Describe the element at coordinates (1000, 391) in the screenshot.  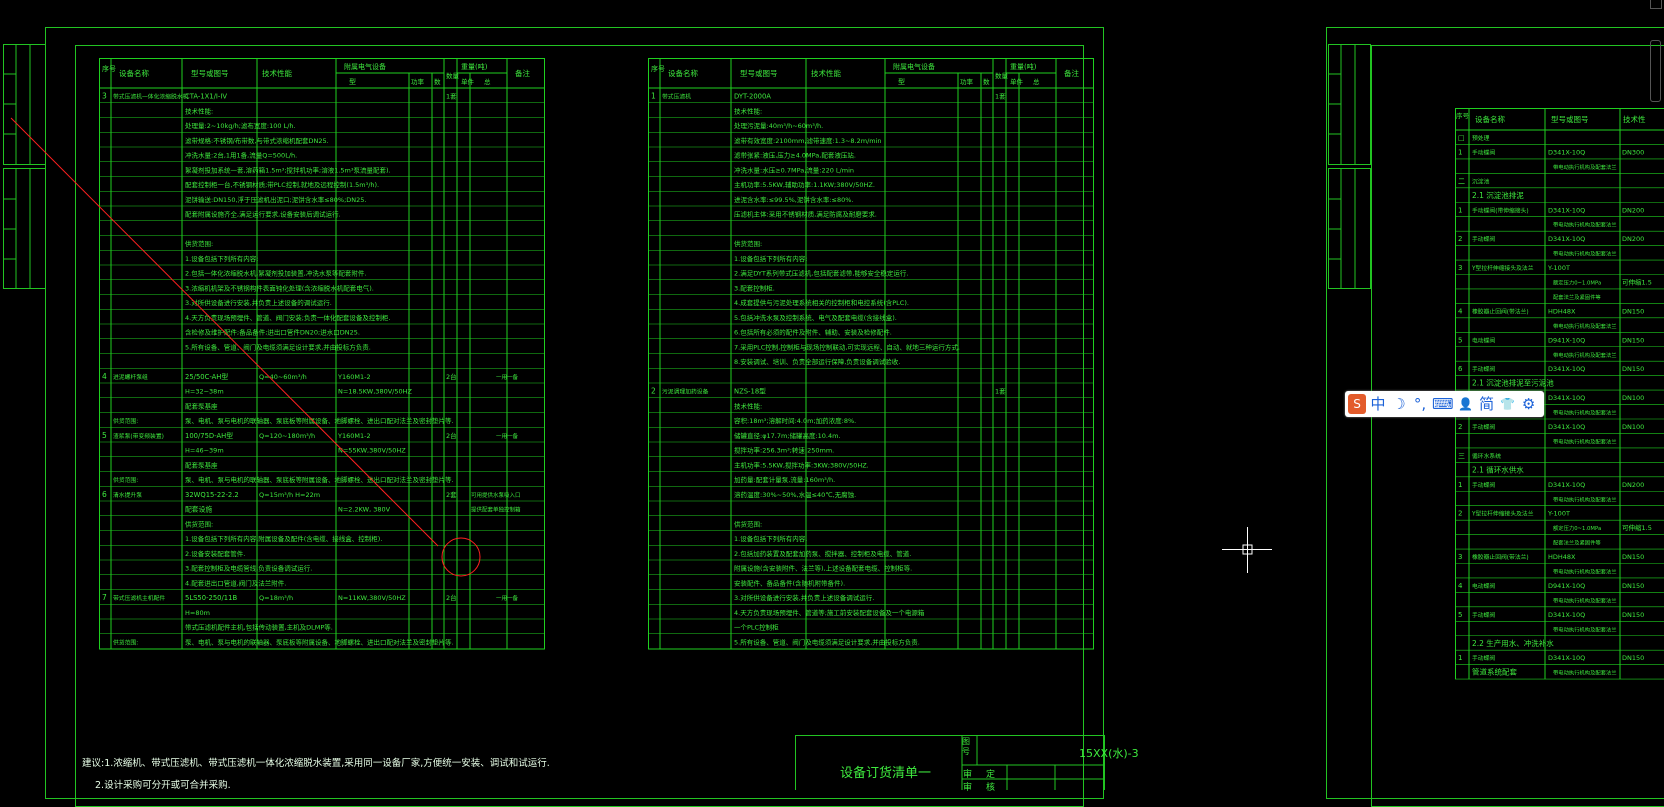
I see `row-qty: 1套` at that location.